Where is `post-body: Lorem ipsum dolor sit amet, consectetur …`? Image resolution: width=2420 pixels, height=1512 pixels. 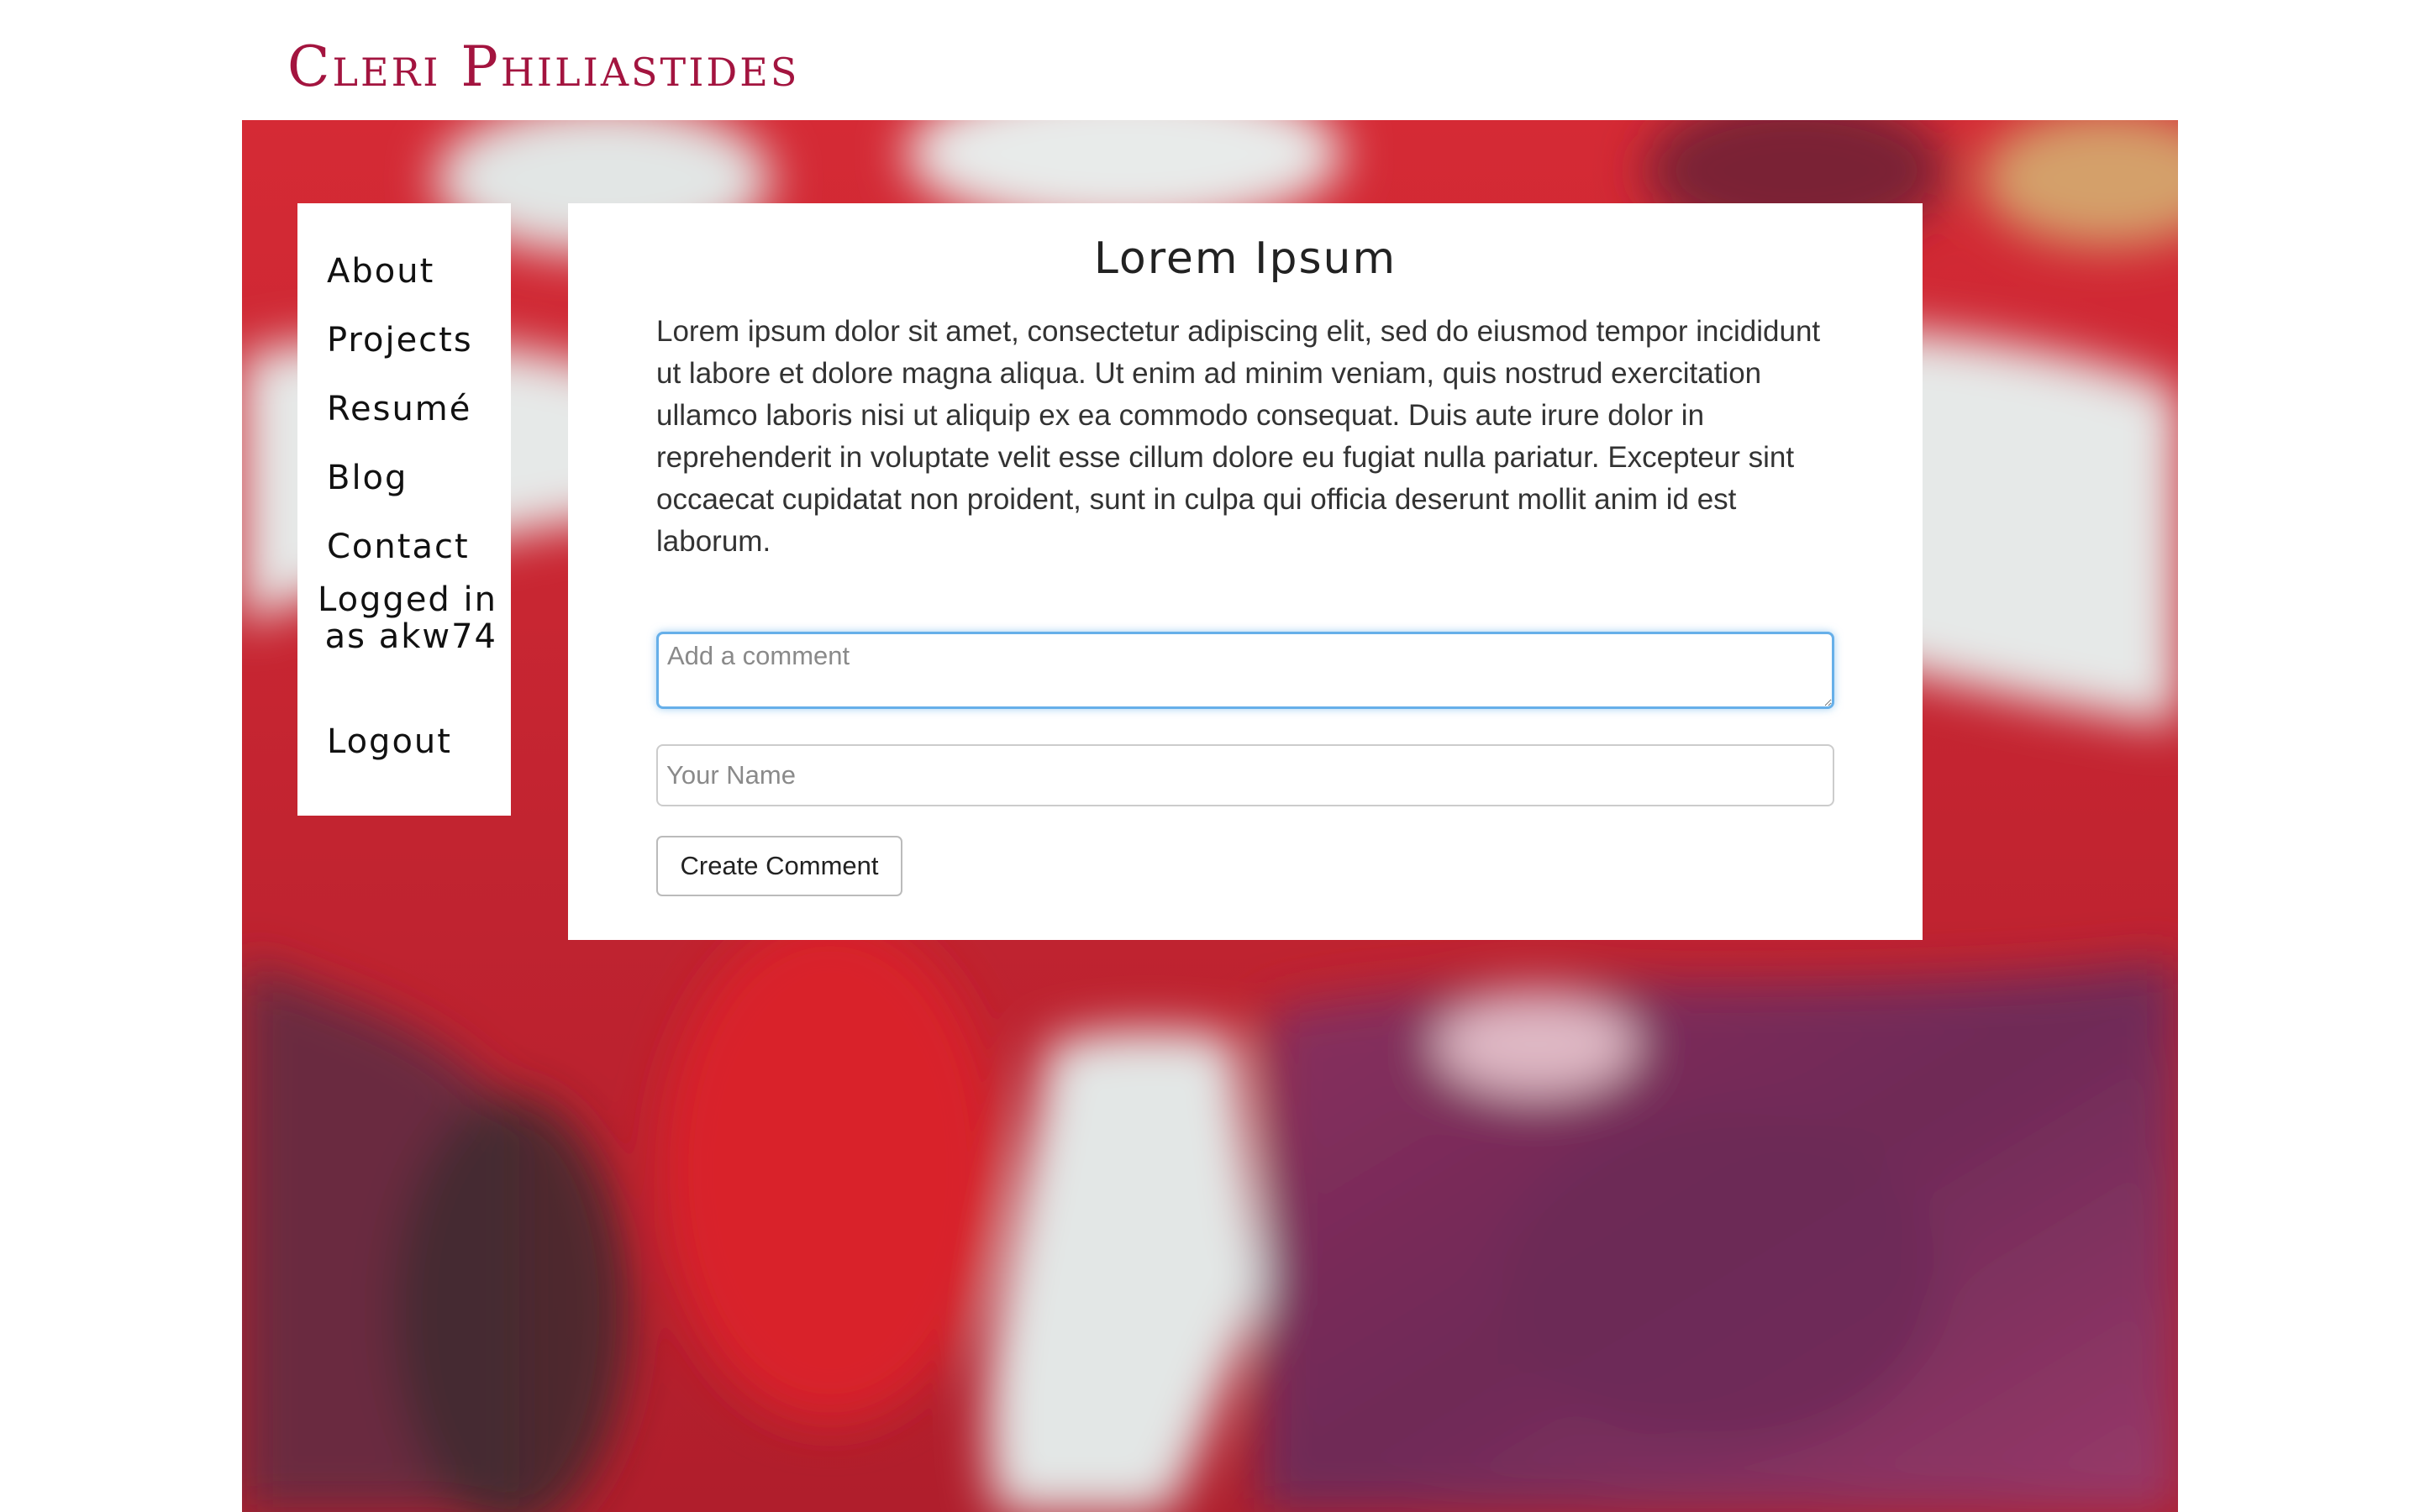 post-body: Lorem ipsum dolor sit amet, consectetur … is located at coordinates (1238, 436).